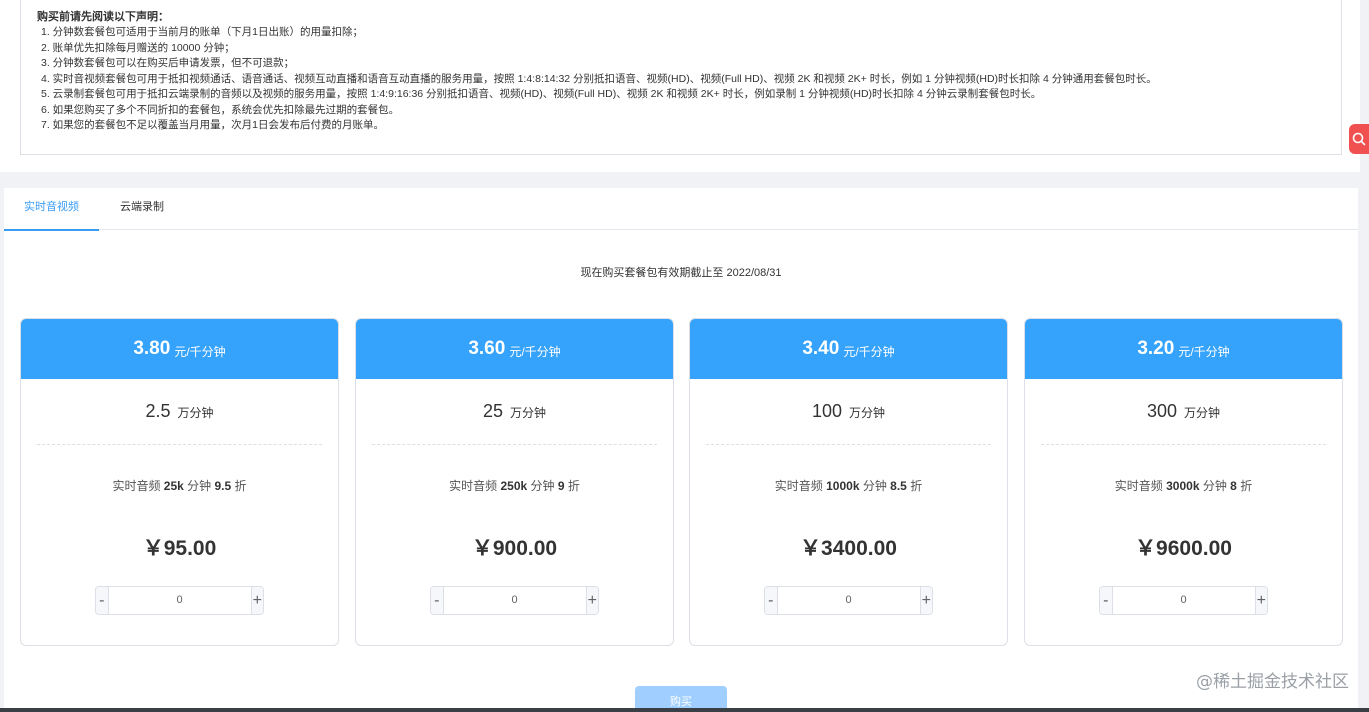 This screenshot has width=1369, height=712. I want to click on desc-discount: 9.5, so click(223, 486).